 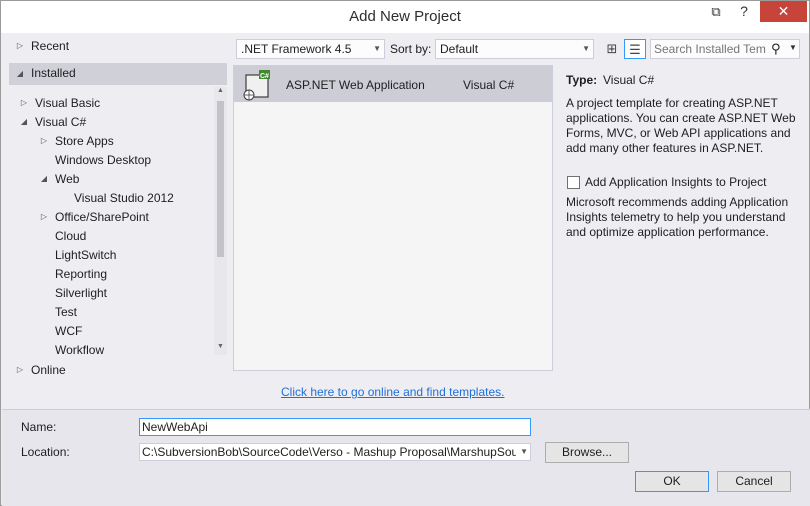 What do you see at coordinates (710, 49) in the screenshot?
I see `search-input` at bounding box center [710, 49].